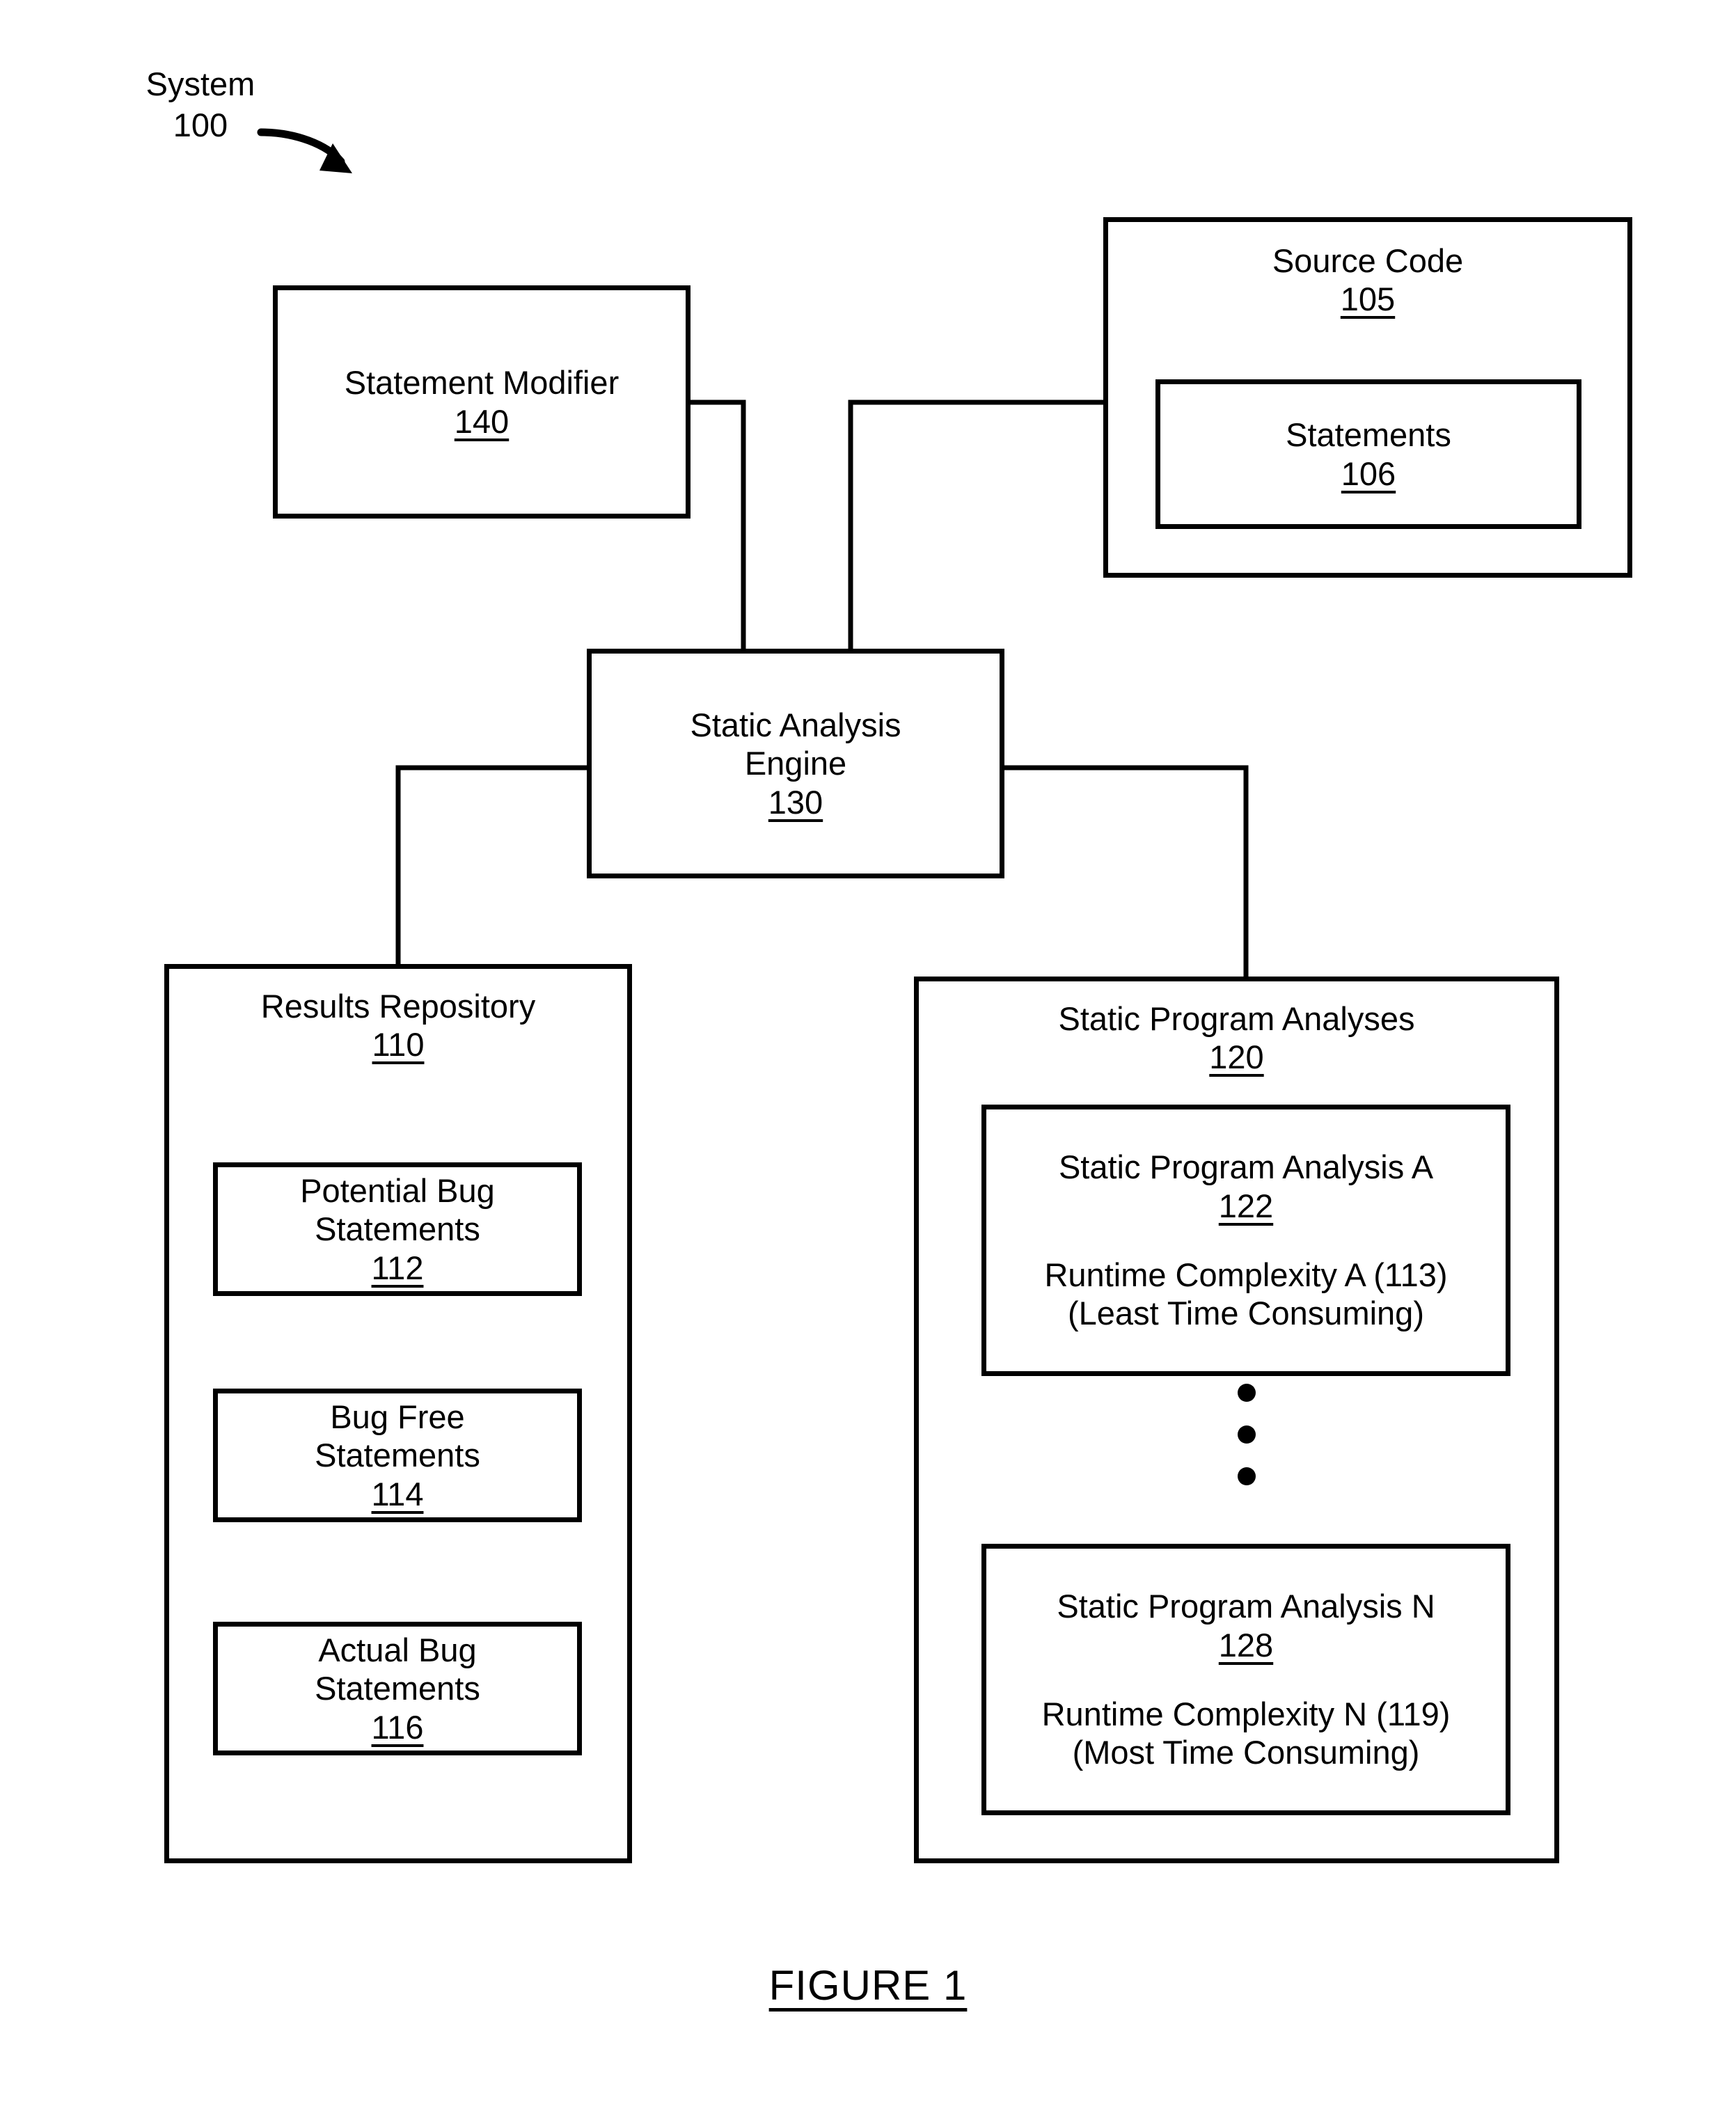  What do you see at coordinates (1236, 1057) in the screenshot?
I see `static-program-analyses-ref: 120` at bounding box center [1236, 1057].